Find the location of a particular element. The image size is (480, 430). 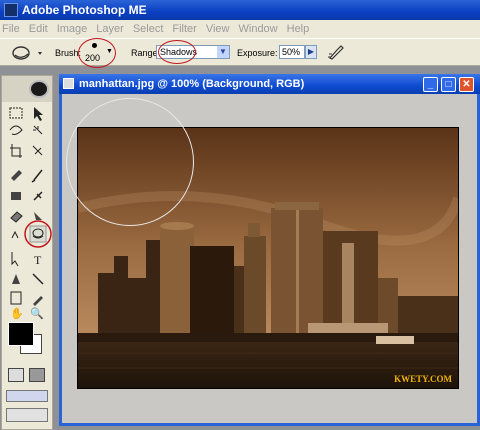

paint-bucket-icon is located at coordinates (38, 216).